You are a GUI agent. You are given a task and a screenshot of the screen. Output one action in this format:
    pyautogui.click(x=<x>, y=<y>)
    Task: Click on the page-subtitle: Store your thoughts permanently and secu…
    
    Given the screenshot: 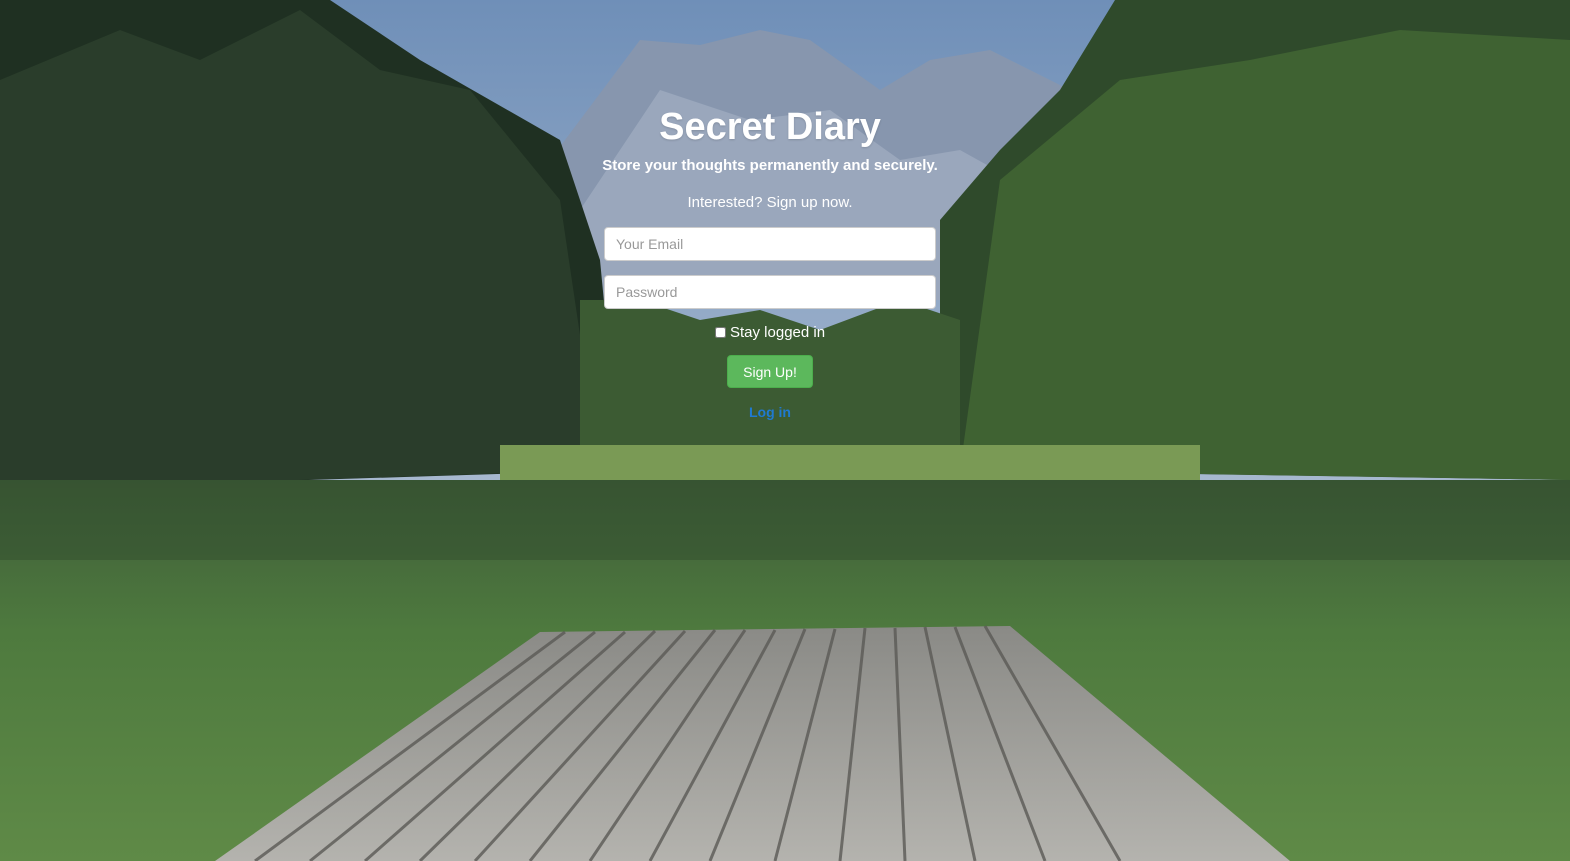 What is the action you would take?
    pyautogui.click(x=770, y=165)
    